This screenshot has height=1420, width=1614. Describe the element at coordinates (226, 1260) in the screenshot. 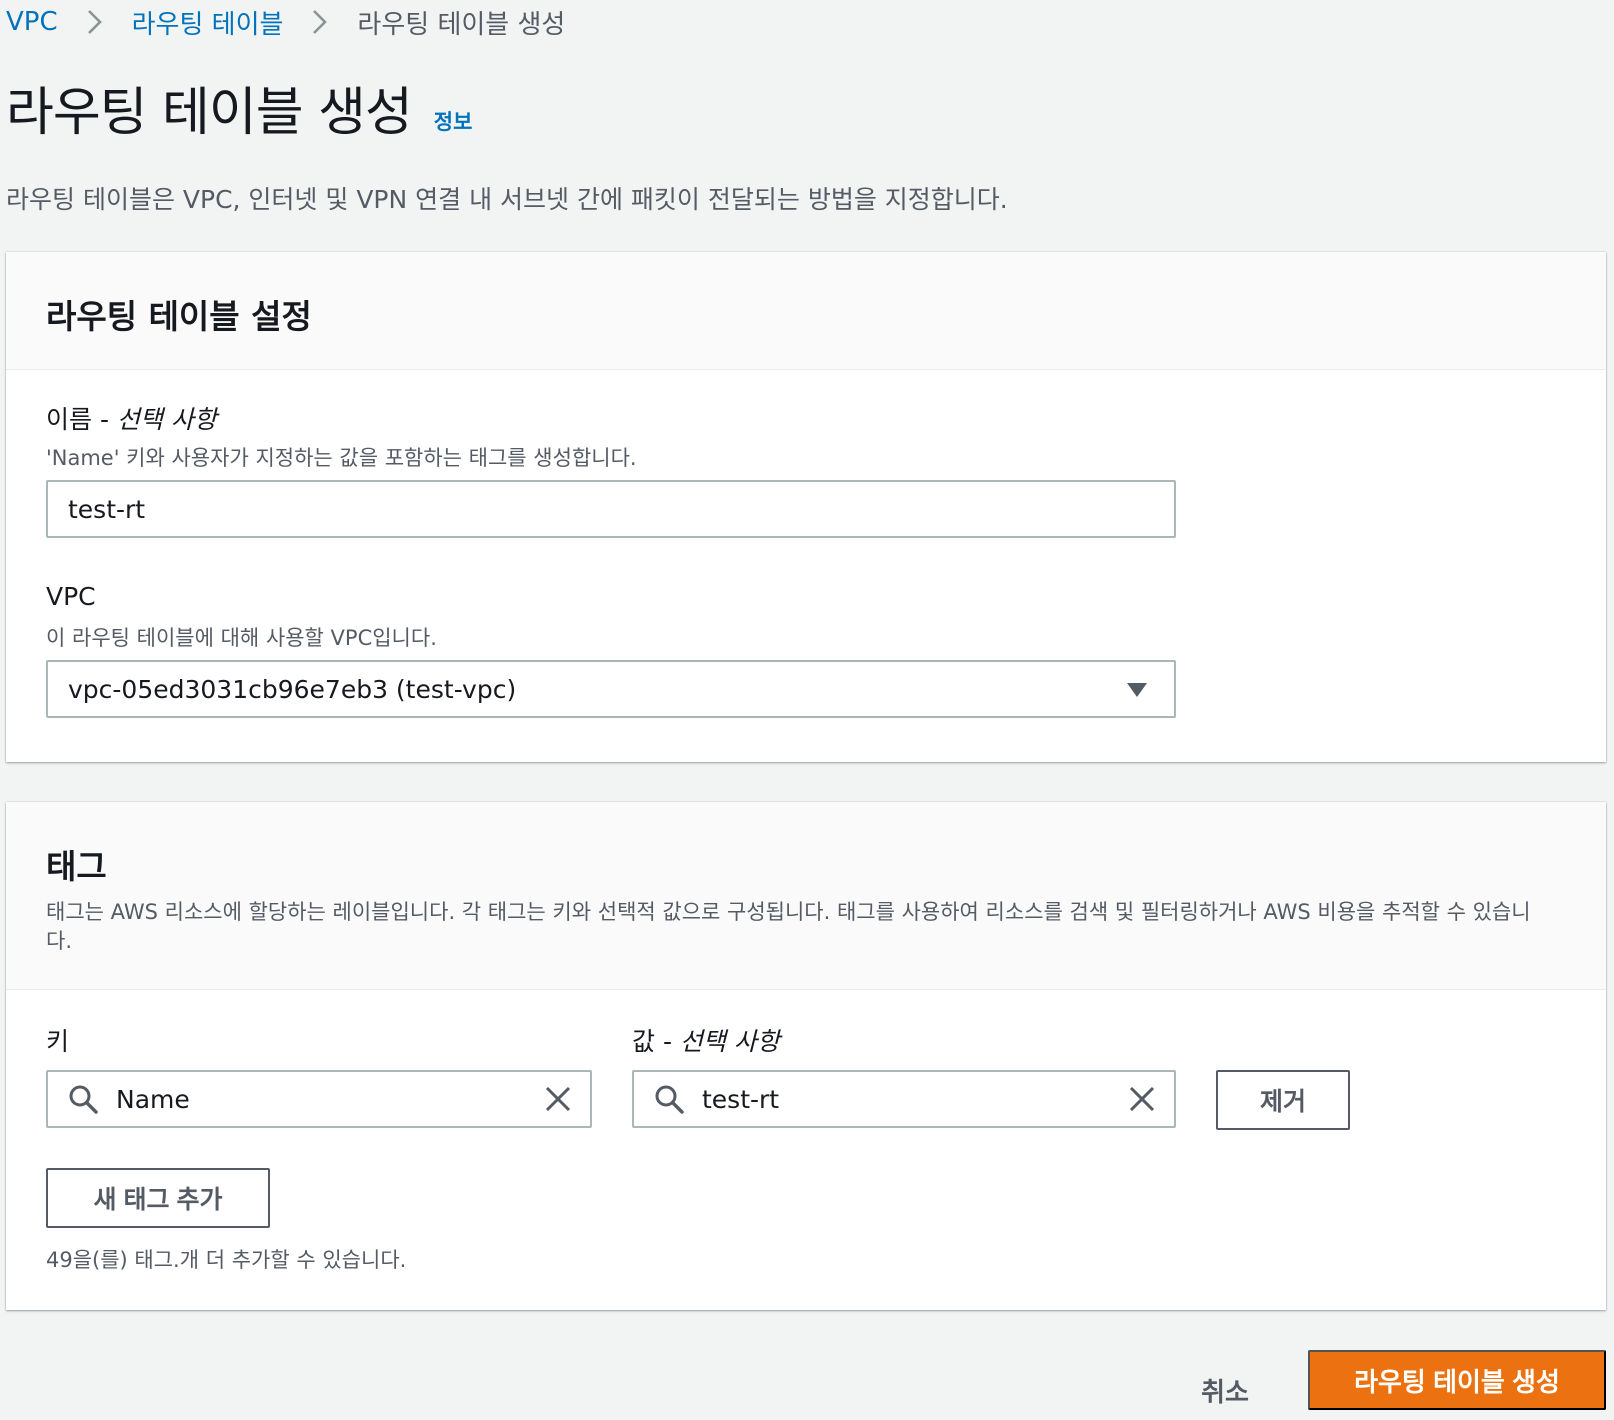

I see `tag-limit-text: 49을(를) 태그.개 더 추가할 수 있습니다.` at that location.